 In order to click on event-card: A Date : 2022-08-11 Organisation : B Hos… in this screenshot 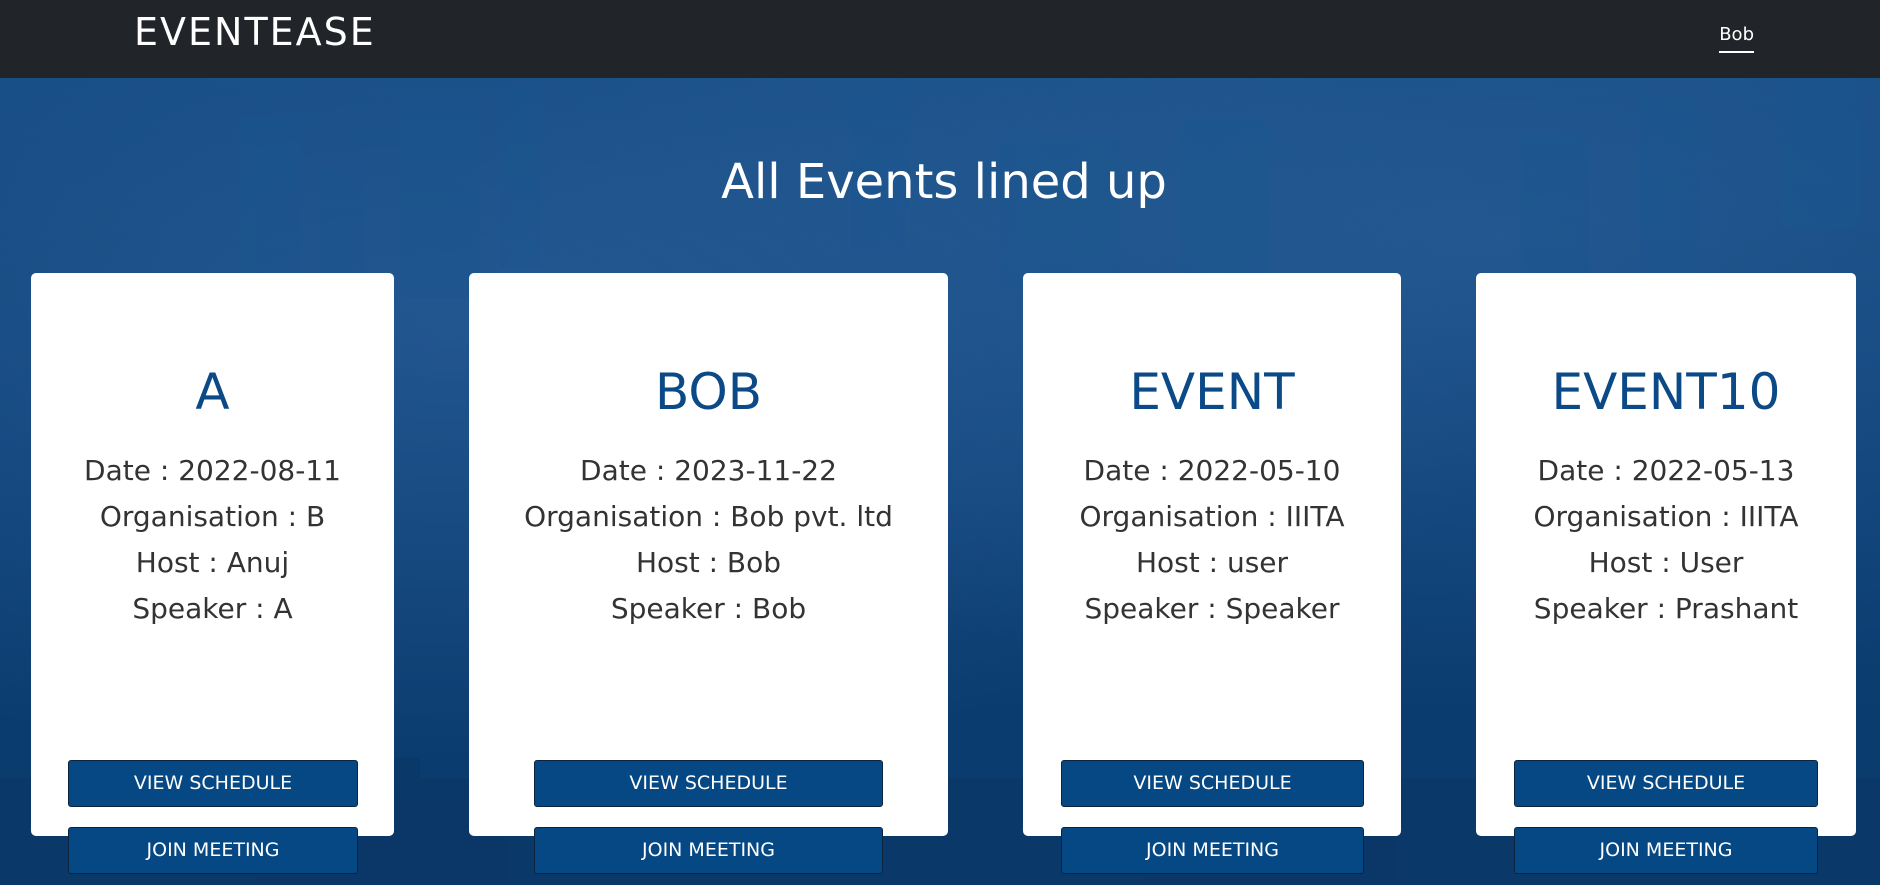, I will do `click(212, 573)`.